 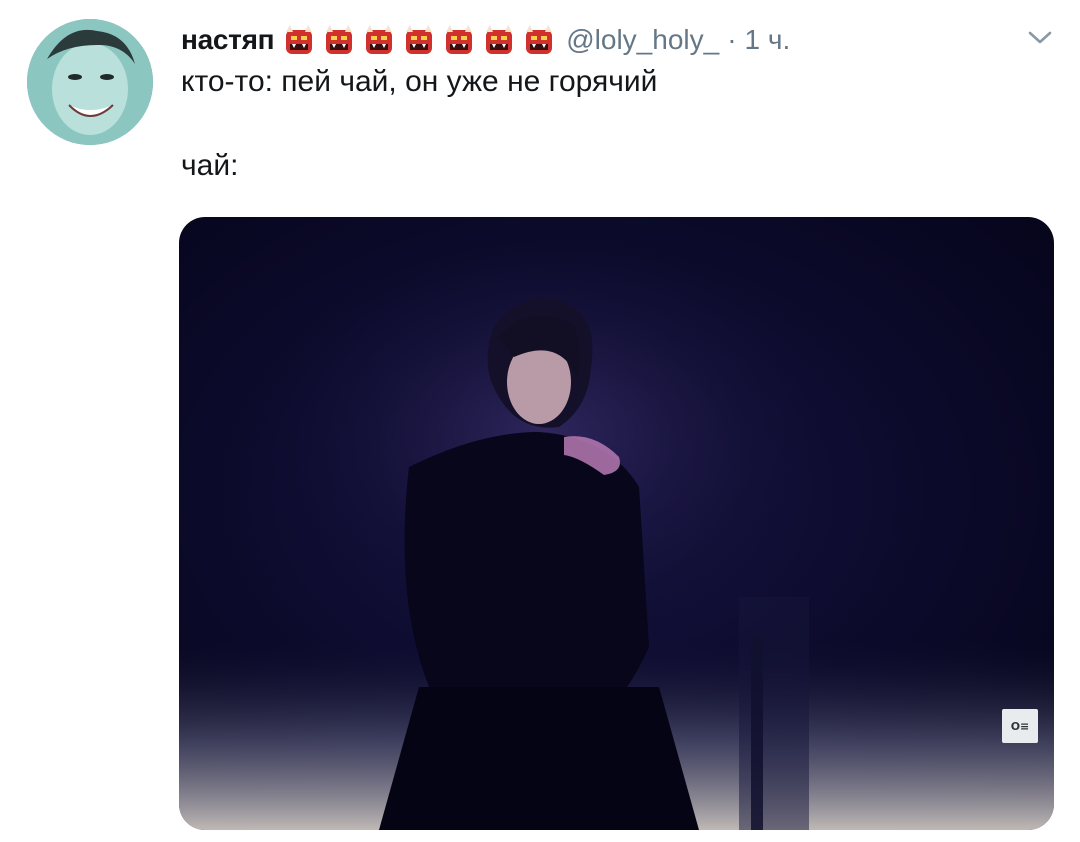 What do you see at coordinates (210, 165) in the screenshot?
I see `tweet-text-line-2: чай:` at bounding box center [210, 165].